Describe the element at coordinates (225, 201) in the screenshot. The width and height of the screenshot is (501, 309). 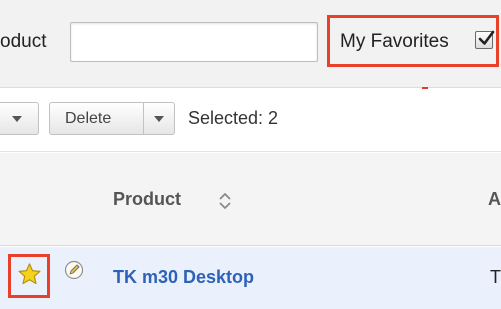
I see `sort-up-down-icon` at that location.